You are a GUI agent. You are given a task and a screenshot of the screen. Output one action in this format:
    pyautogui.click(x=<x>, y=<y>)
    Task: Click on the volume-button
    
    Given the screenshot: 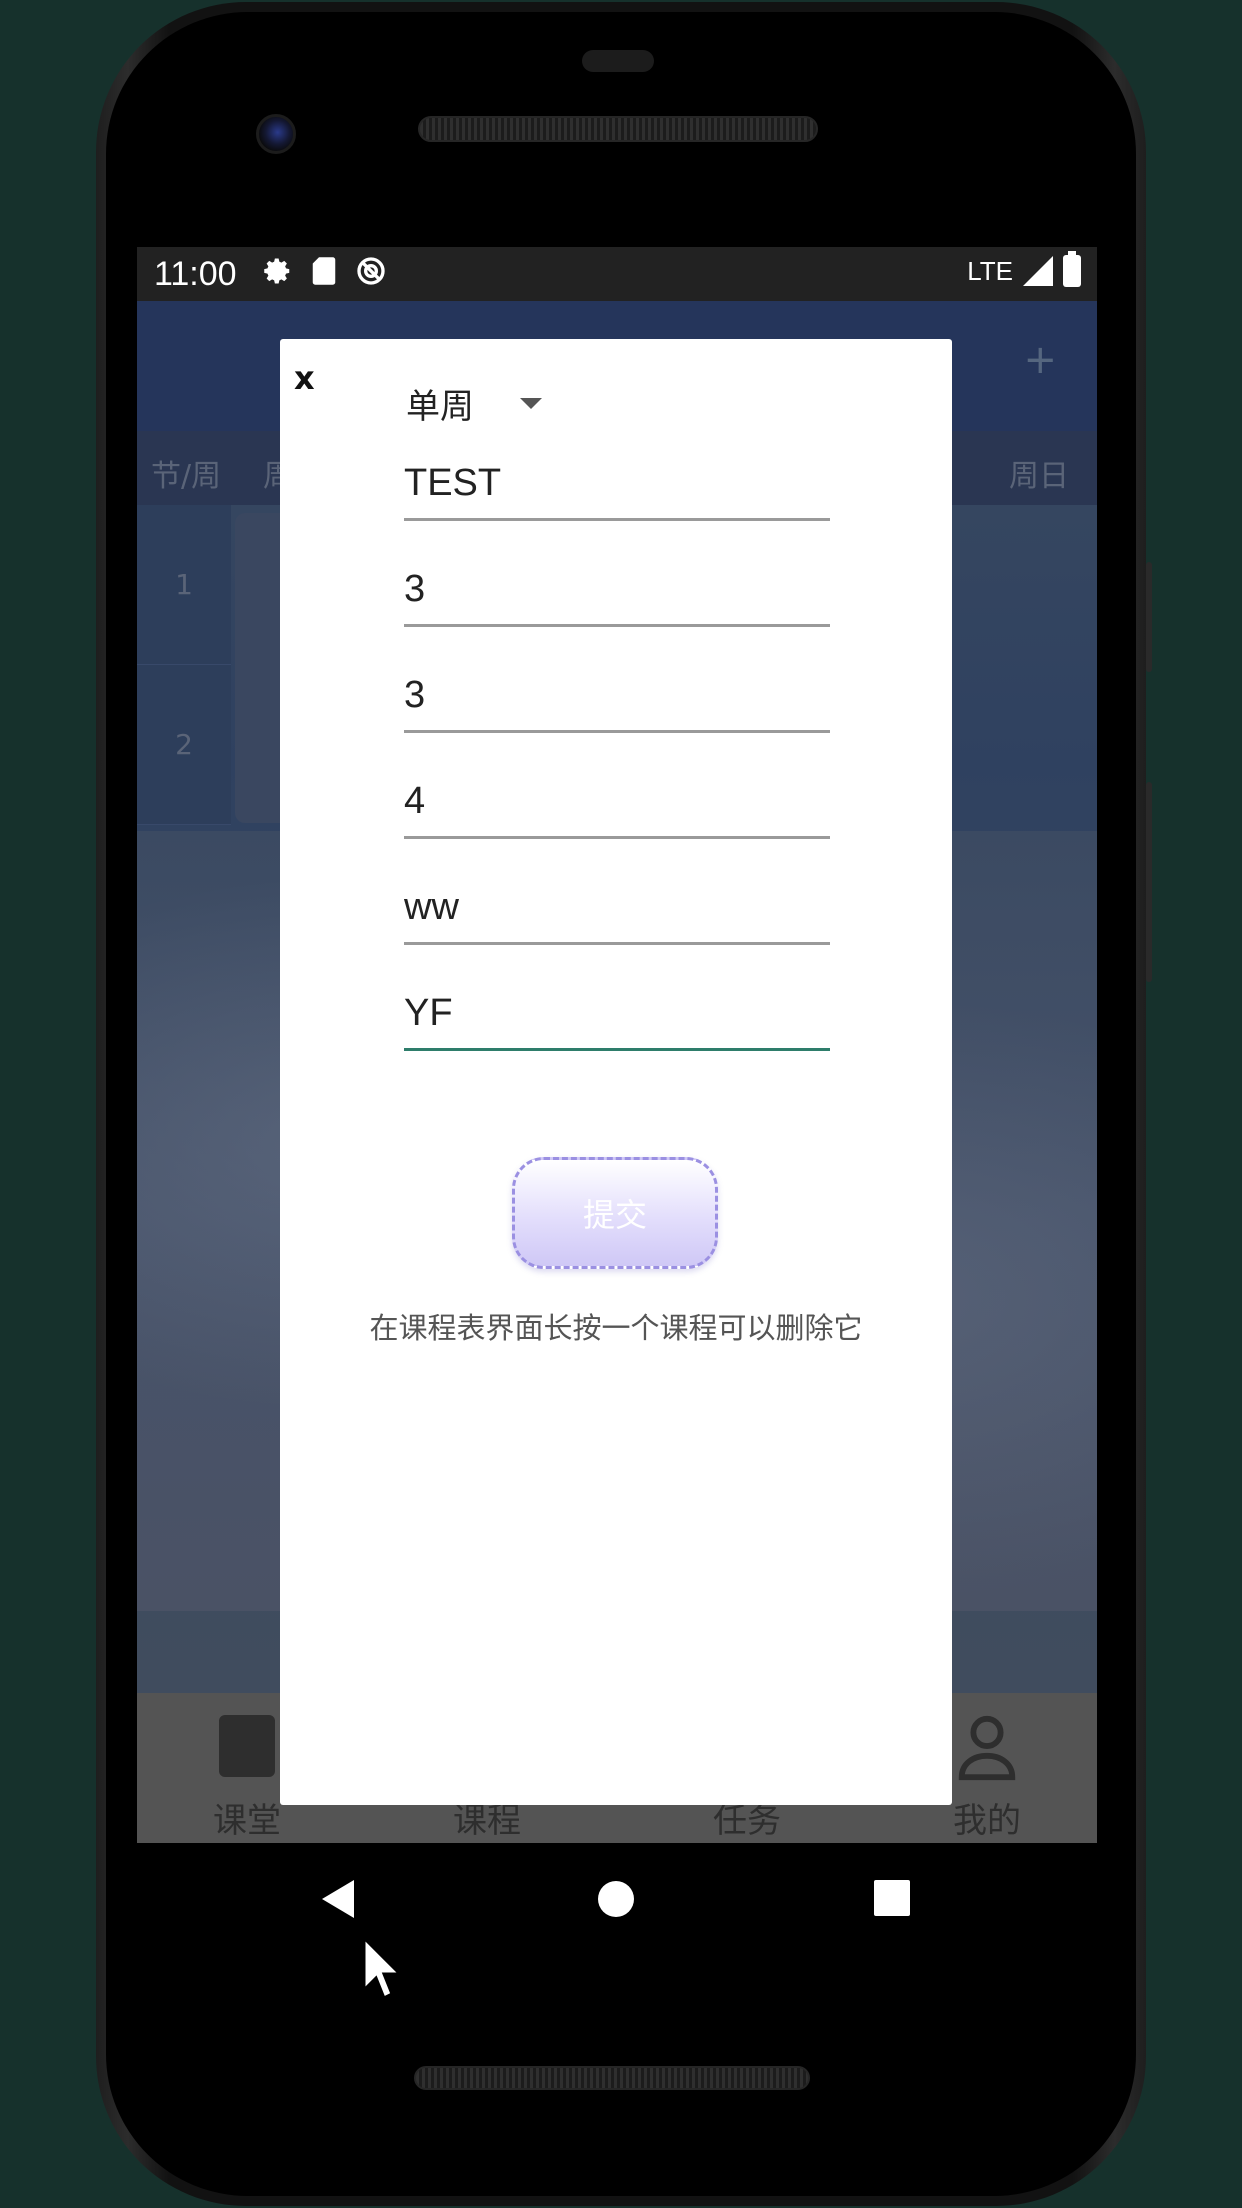 What is the action you would take?
    pyautogui.click(x=1149, y=882)
    